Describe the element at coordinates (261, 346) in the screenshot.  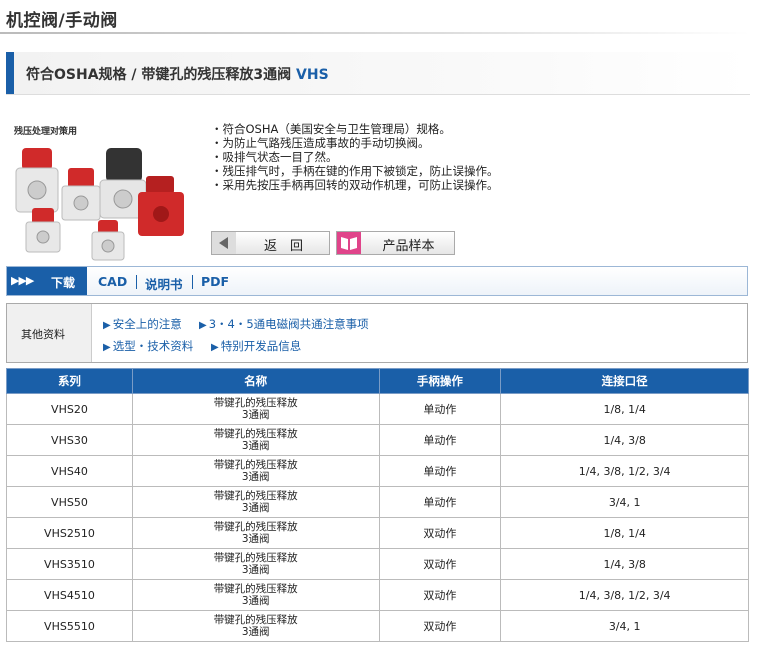
I see `link-special-products-label: 特别开发品信息` at that location.